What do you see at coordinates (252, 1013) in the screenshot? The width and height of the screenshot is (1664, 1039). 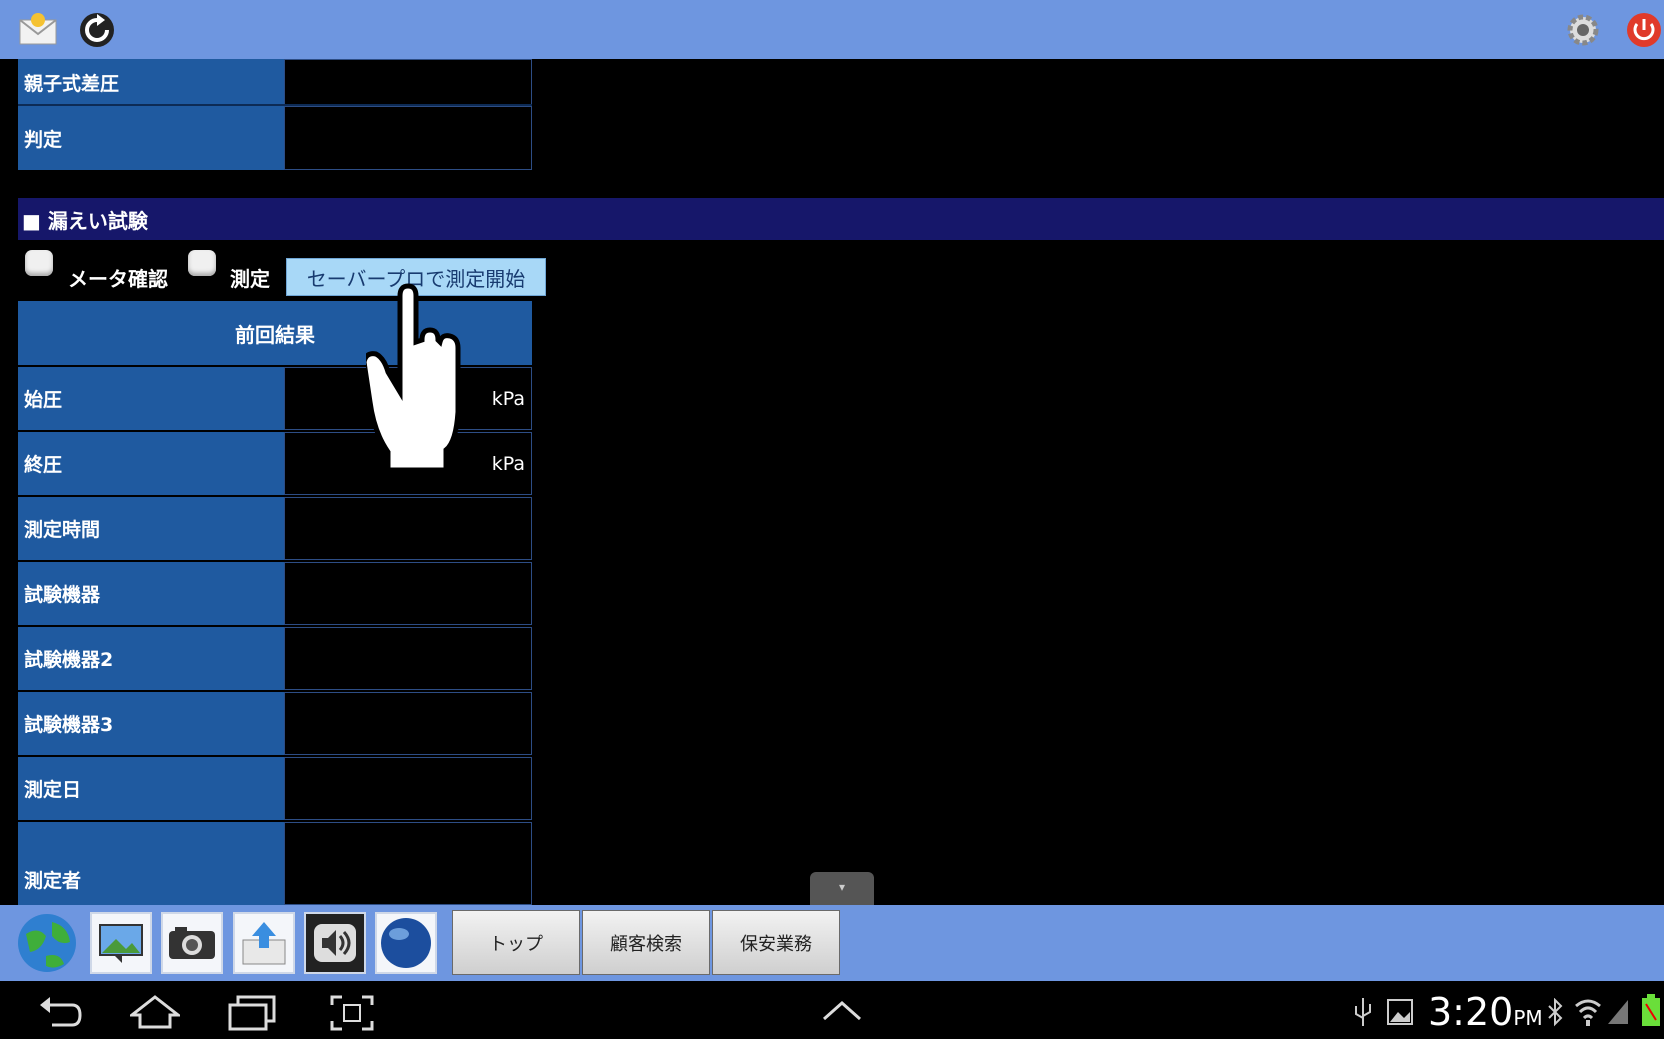 I see `recent-apps-icon` at bounding box center [252, 1013].